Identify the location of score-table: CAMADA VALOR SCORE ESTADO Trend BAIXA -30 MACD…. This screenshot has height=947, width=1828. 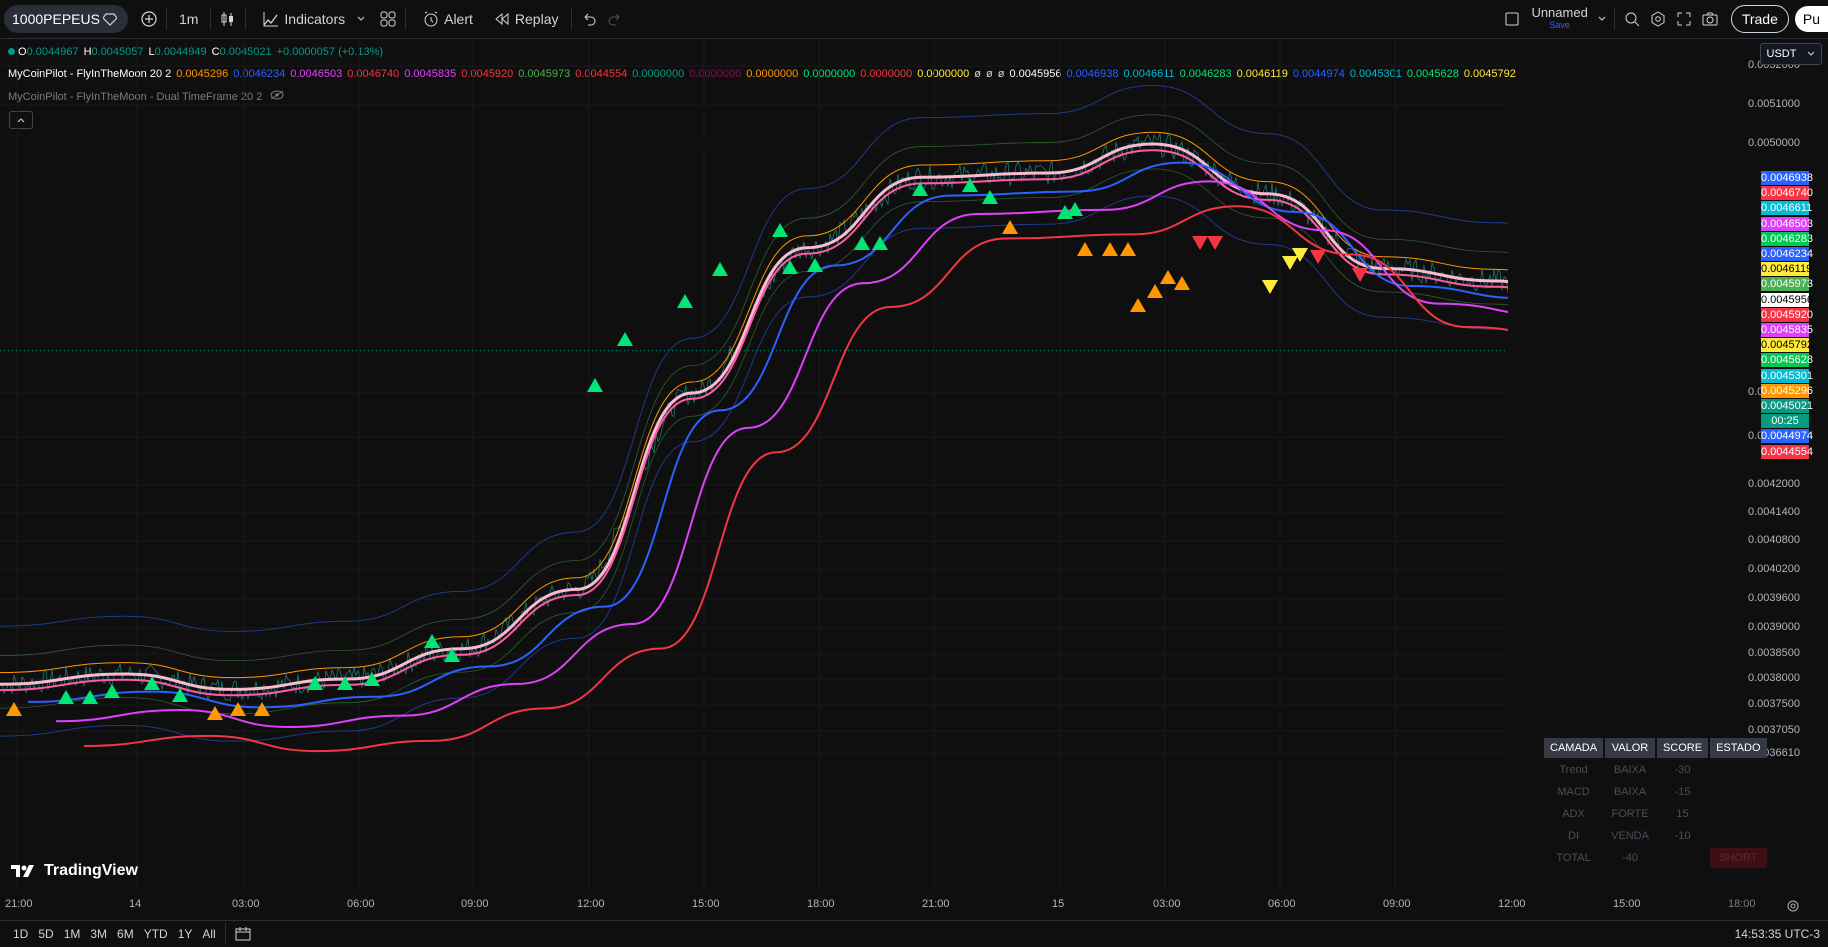
(1655, 803).